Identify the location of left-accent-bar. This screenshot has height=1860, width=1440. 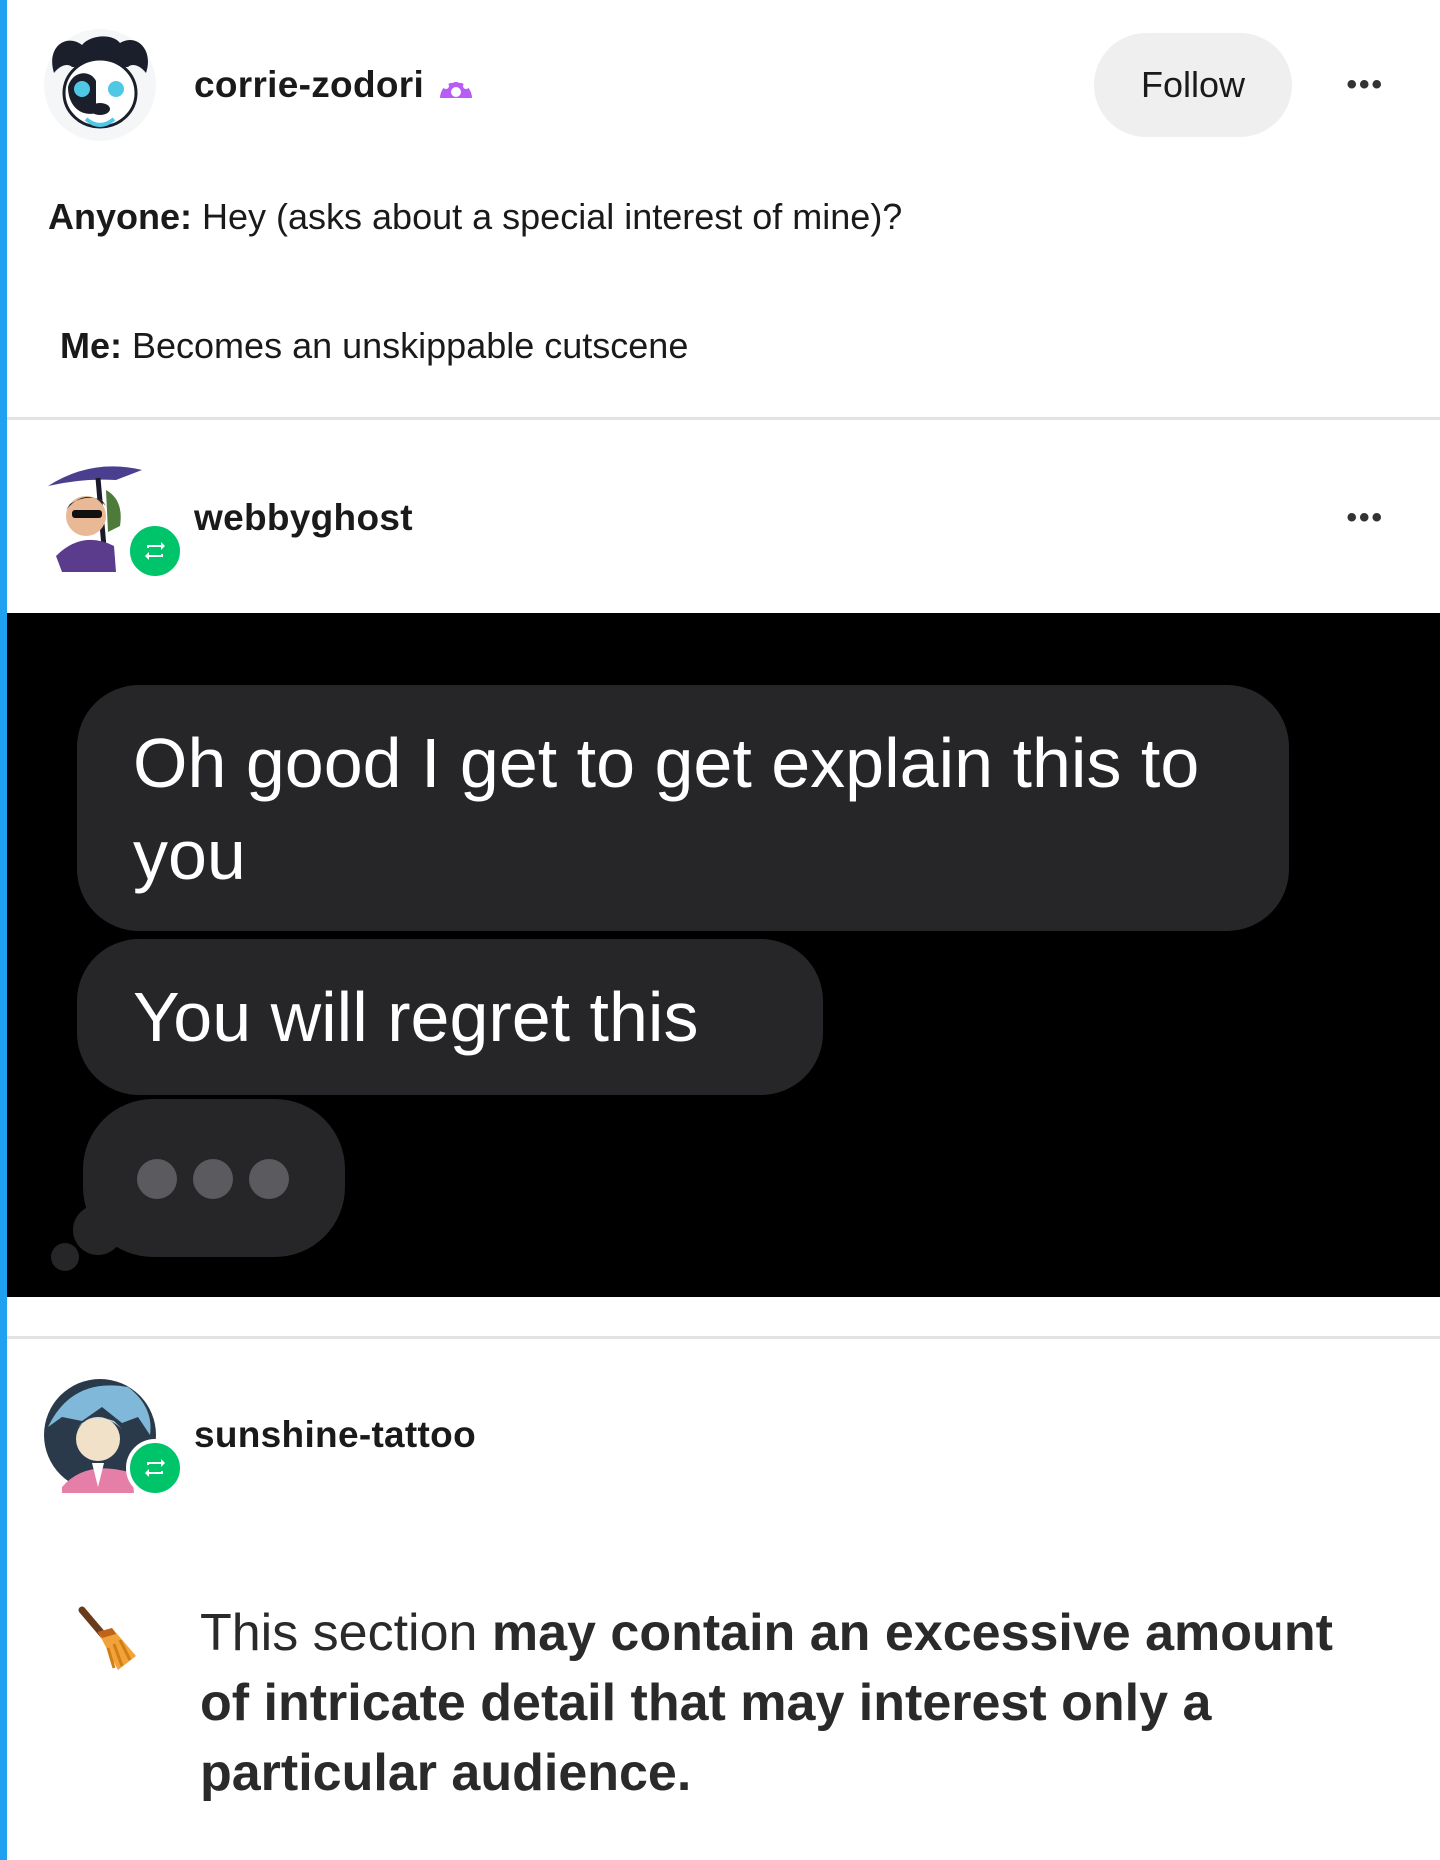
(3, 930).